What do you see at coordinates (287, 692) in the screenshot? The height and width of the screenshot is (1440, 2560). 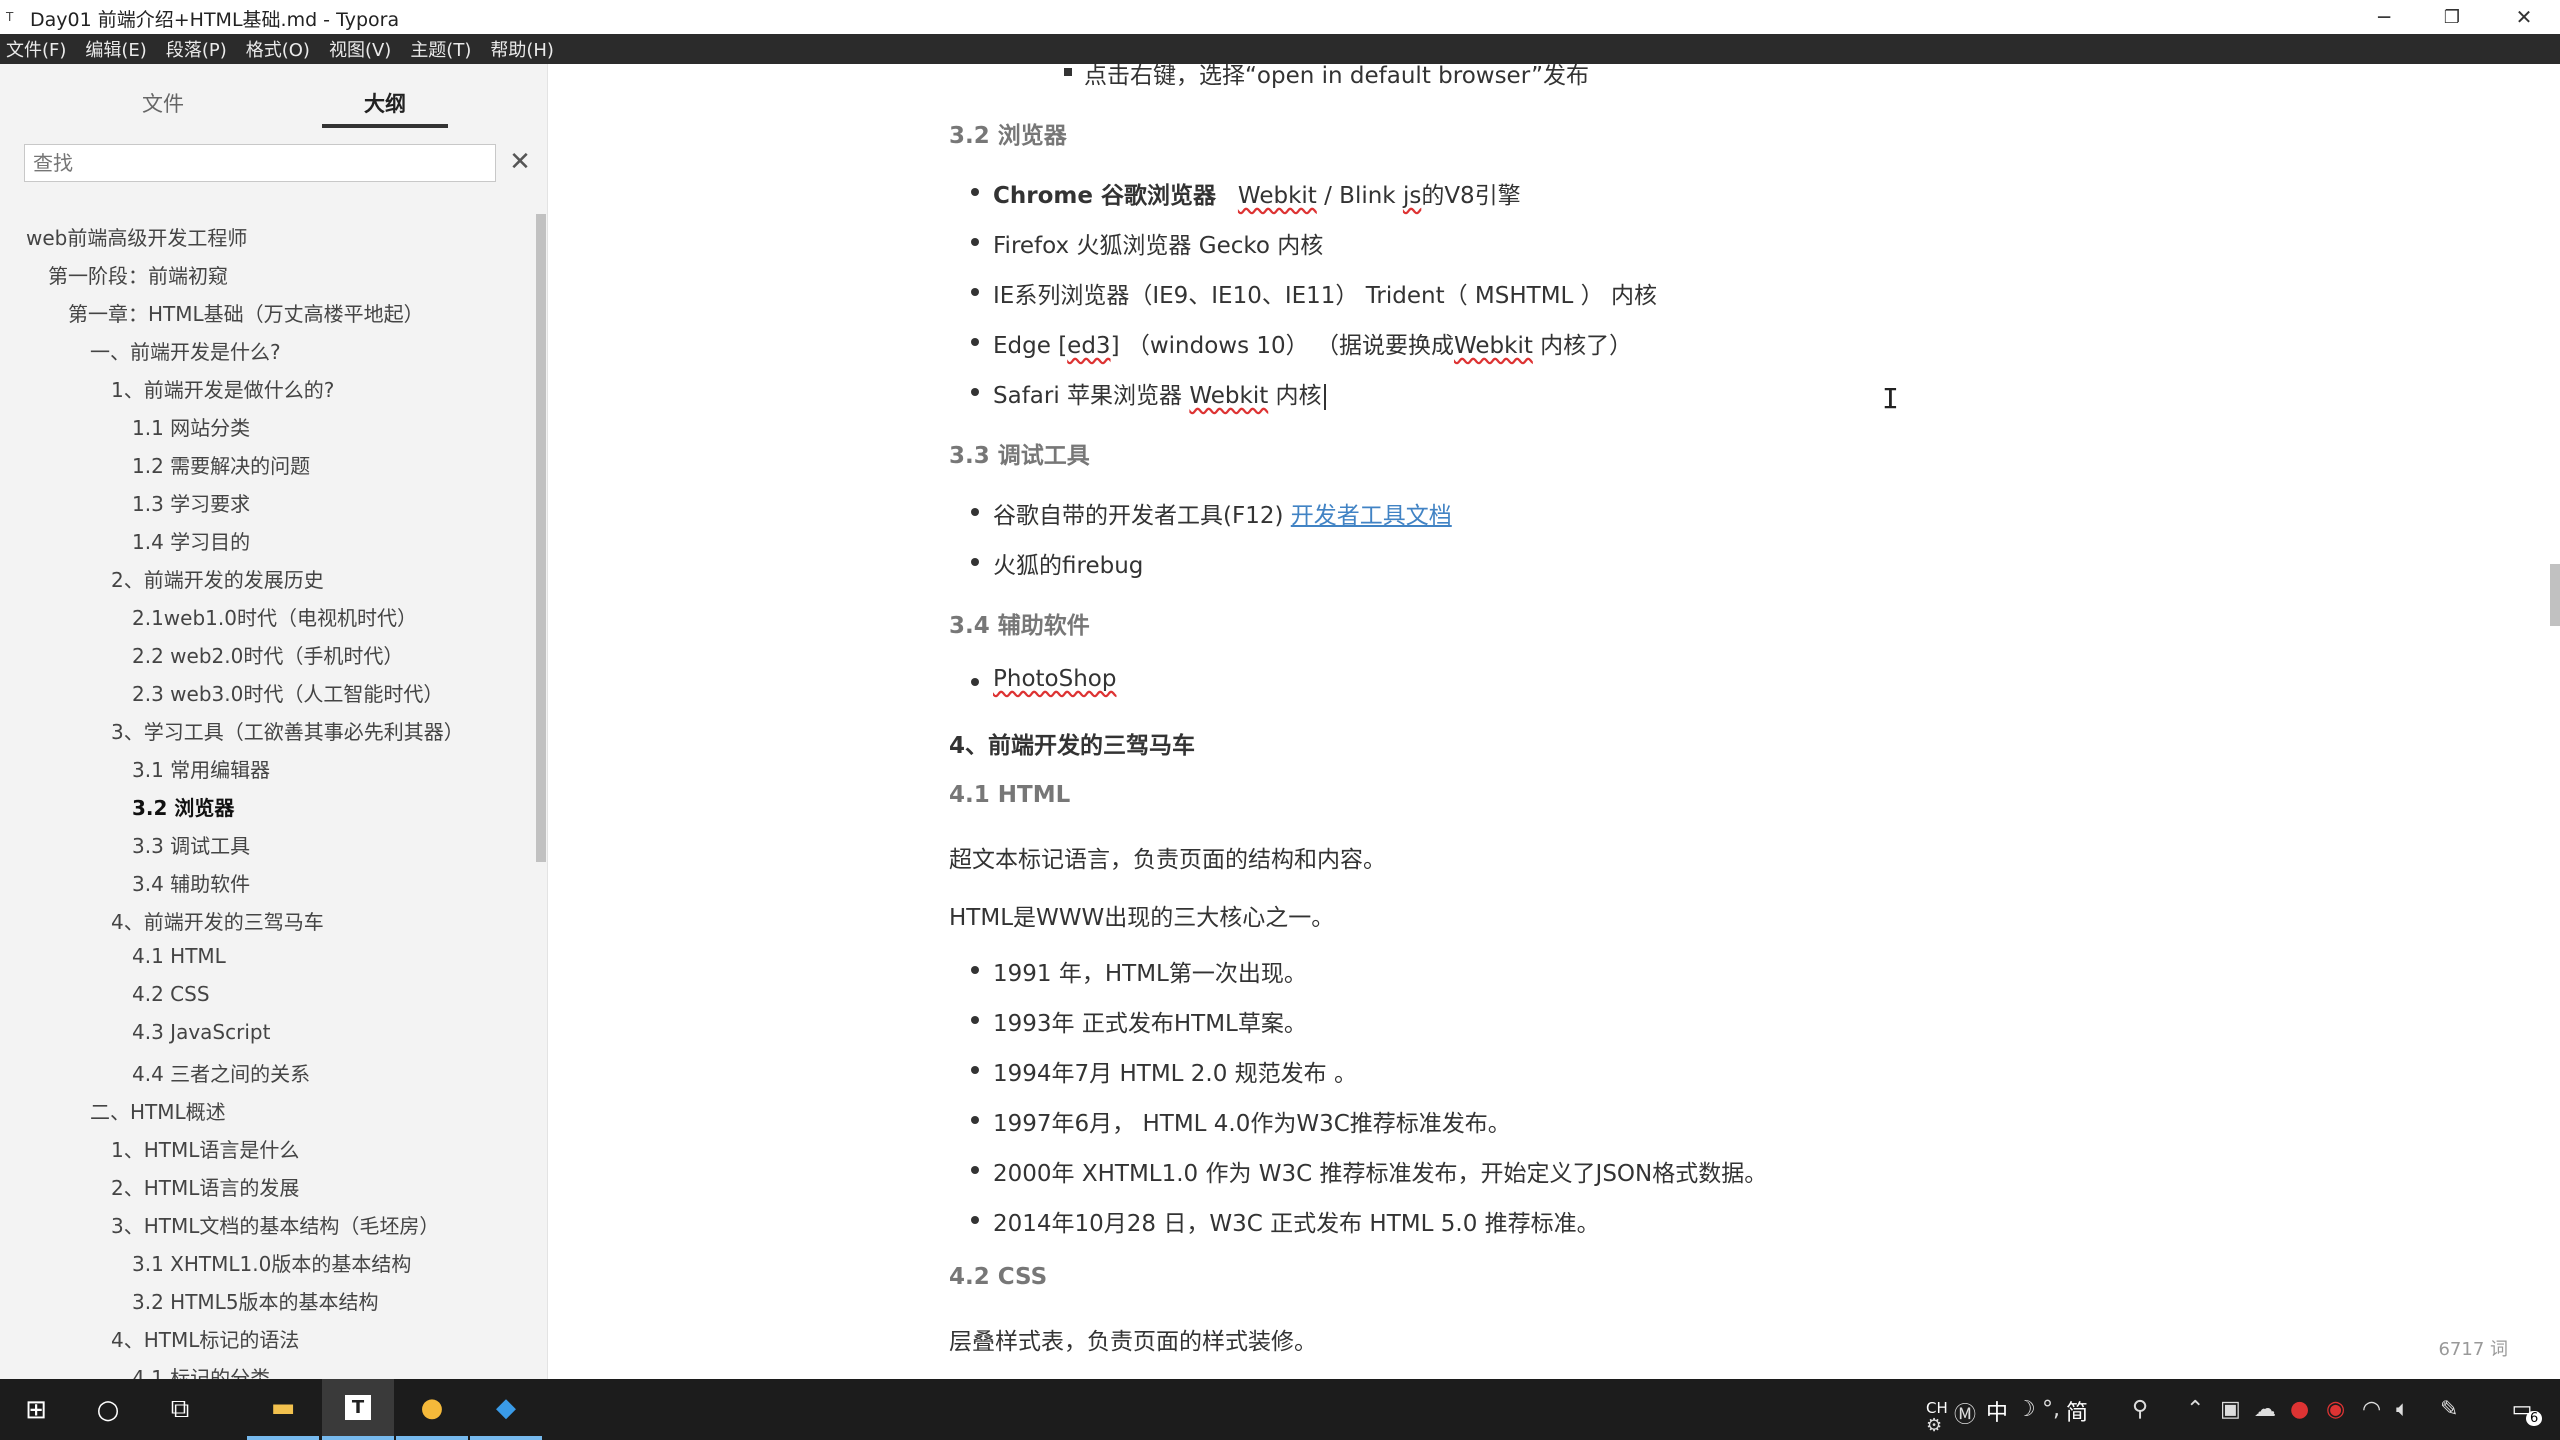 I see `outline-item: 2.3 web3.0时代（人工智能时代）` at bounding box center [287, 692].